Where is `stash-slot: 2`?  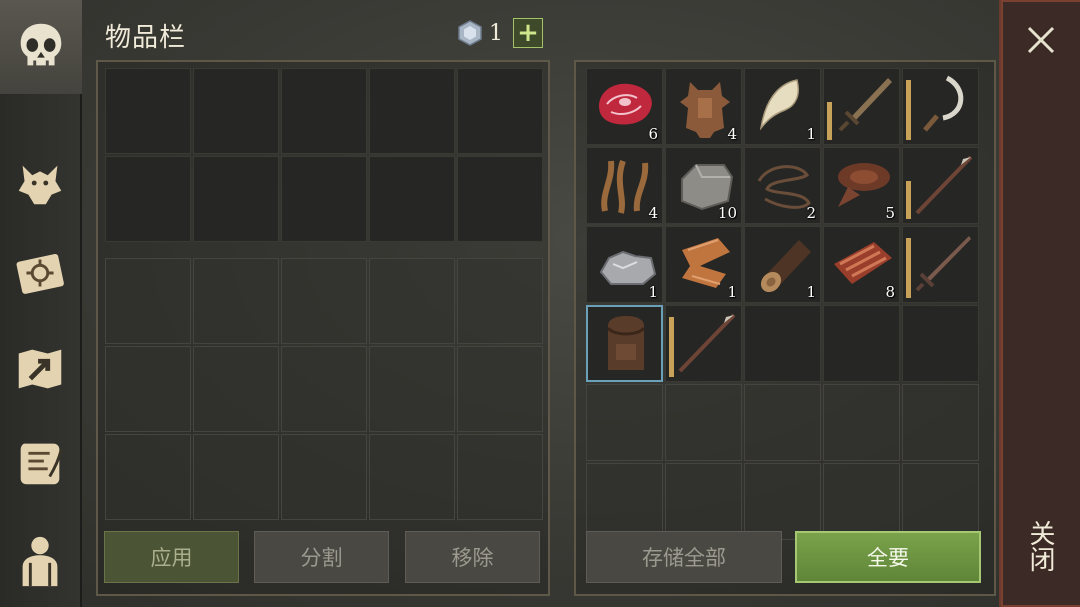
stash-slot: 2 is located at coordinates (782, 185).